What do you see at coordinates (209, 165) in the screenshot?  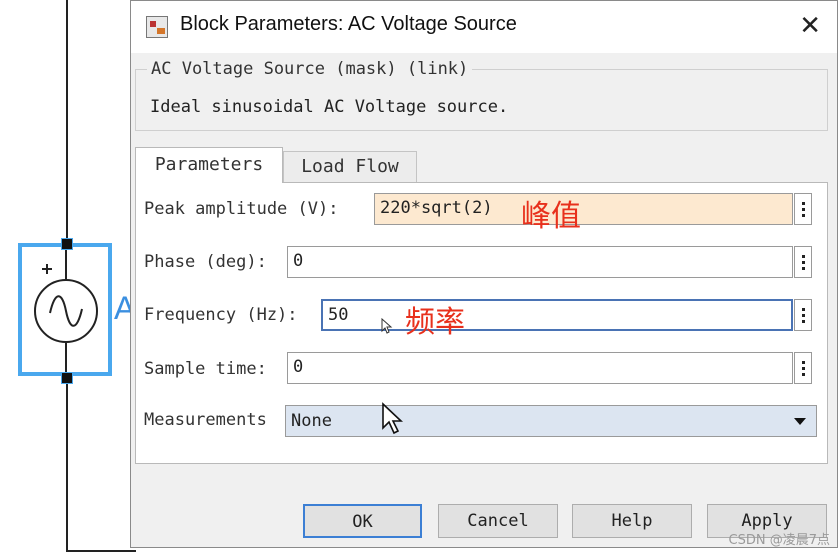 I see `tab-parameters: Parameters` at bounding box center [209, 165].